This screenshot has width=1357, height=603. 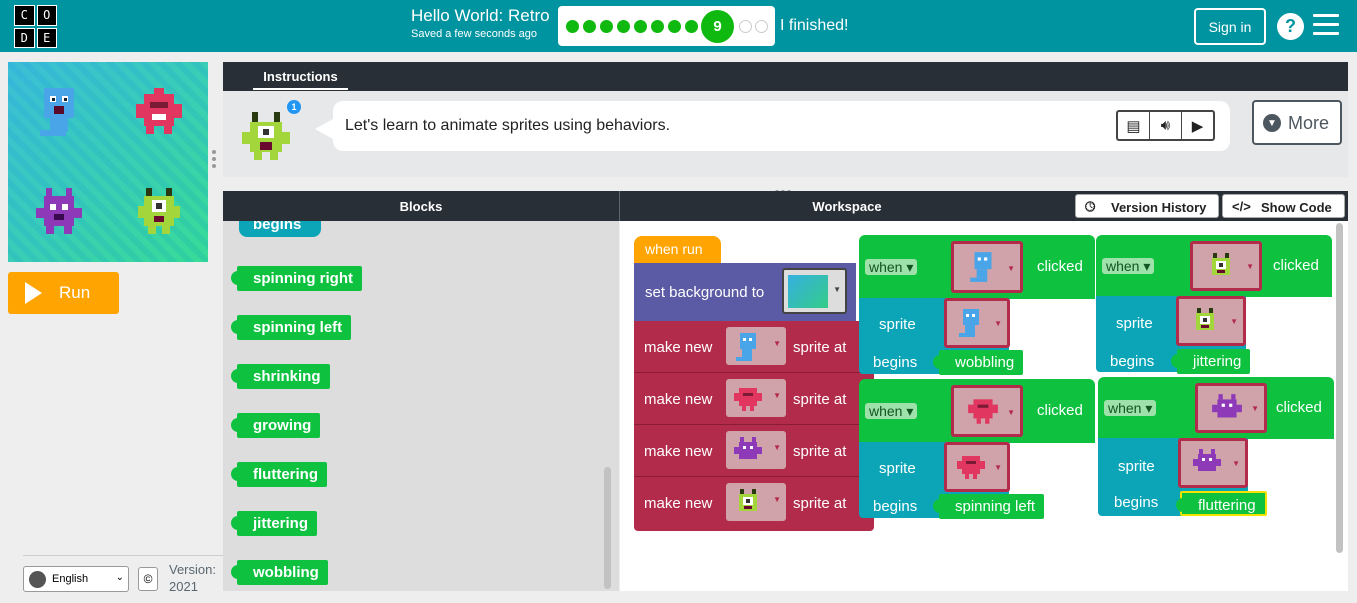 What do you see at coordinates (897, 324) in the screenshot?
I see `sprite-label: sprite` at bounding box center [897, 324].